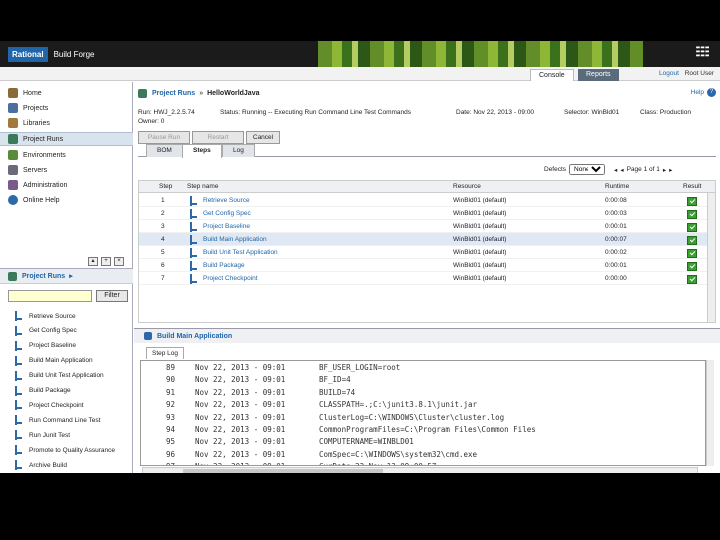  What do you see at coordinates (235, 239) in the screenshot?
I see `step-name: Build Main Application` at bounding box center [235, 239].